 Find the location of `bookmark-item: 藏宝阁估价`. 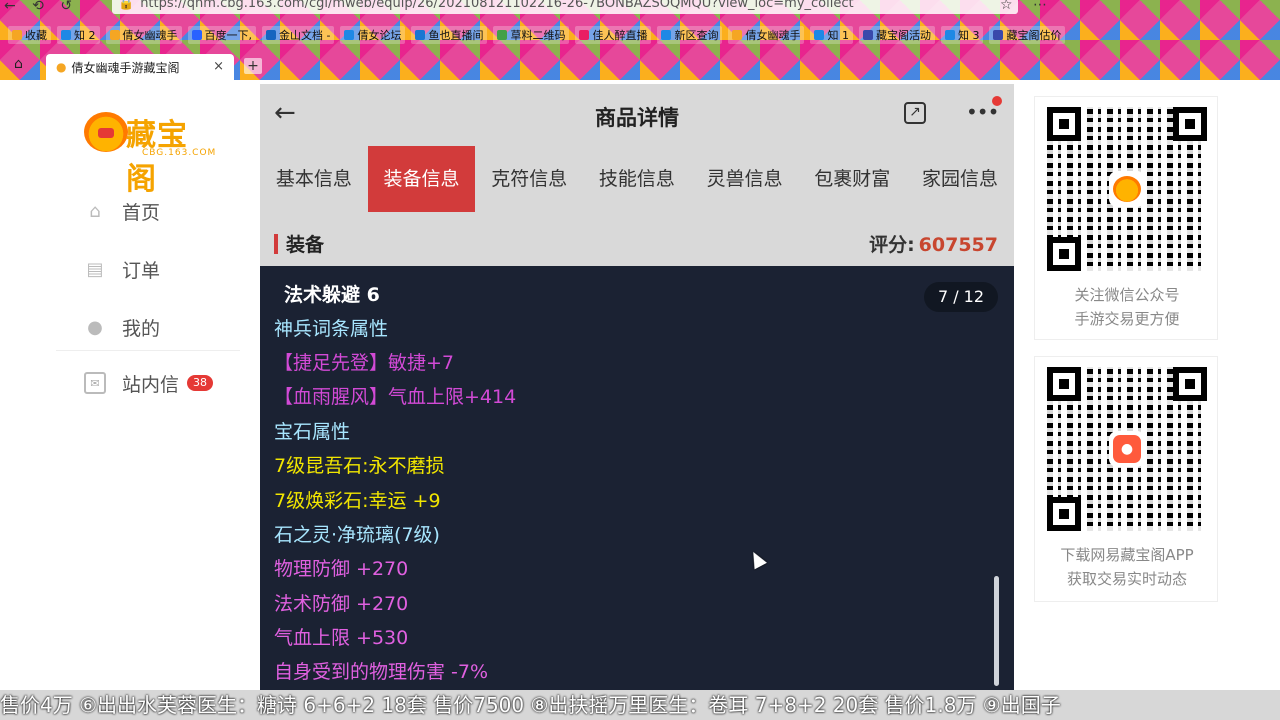

bookmark-item: 藏宝阁估价 is located at coordinates (1027, 35).